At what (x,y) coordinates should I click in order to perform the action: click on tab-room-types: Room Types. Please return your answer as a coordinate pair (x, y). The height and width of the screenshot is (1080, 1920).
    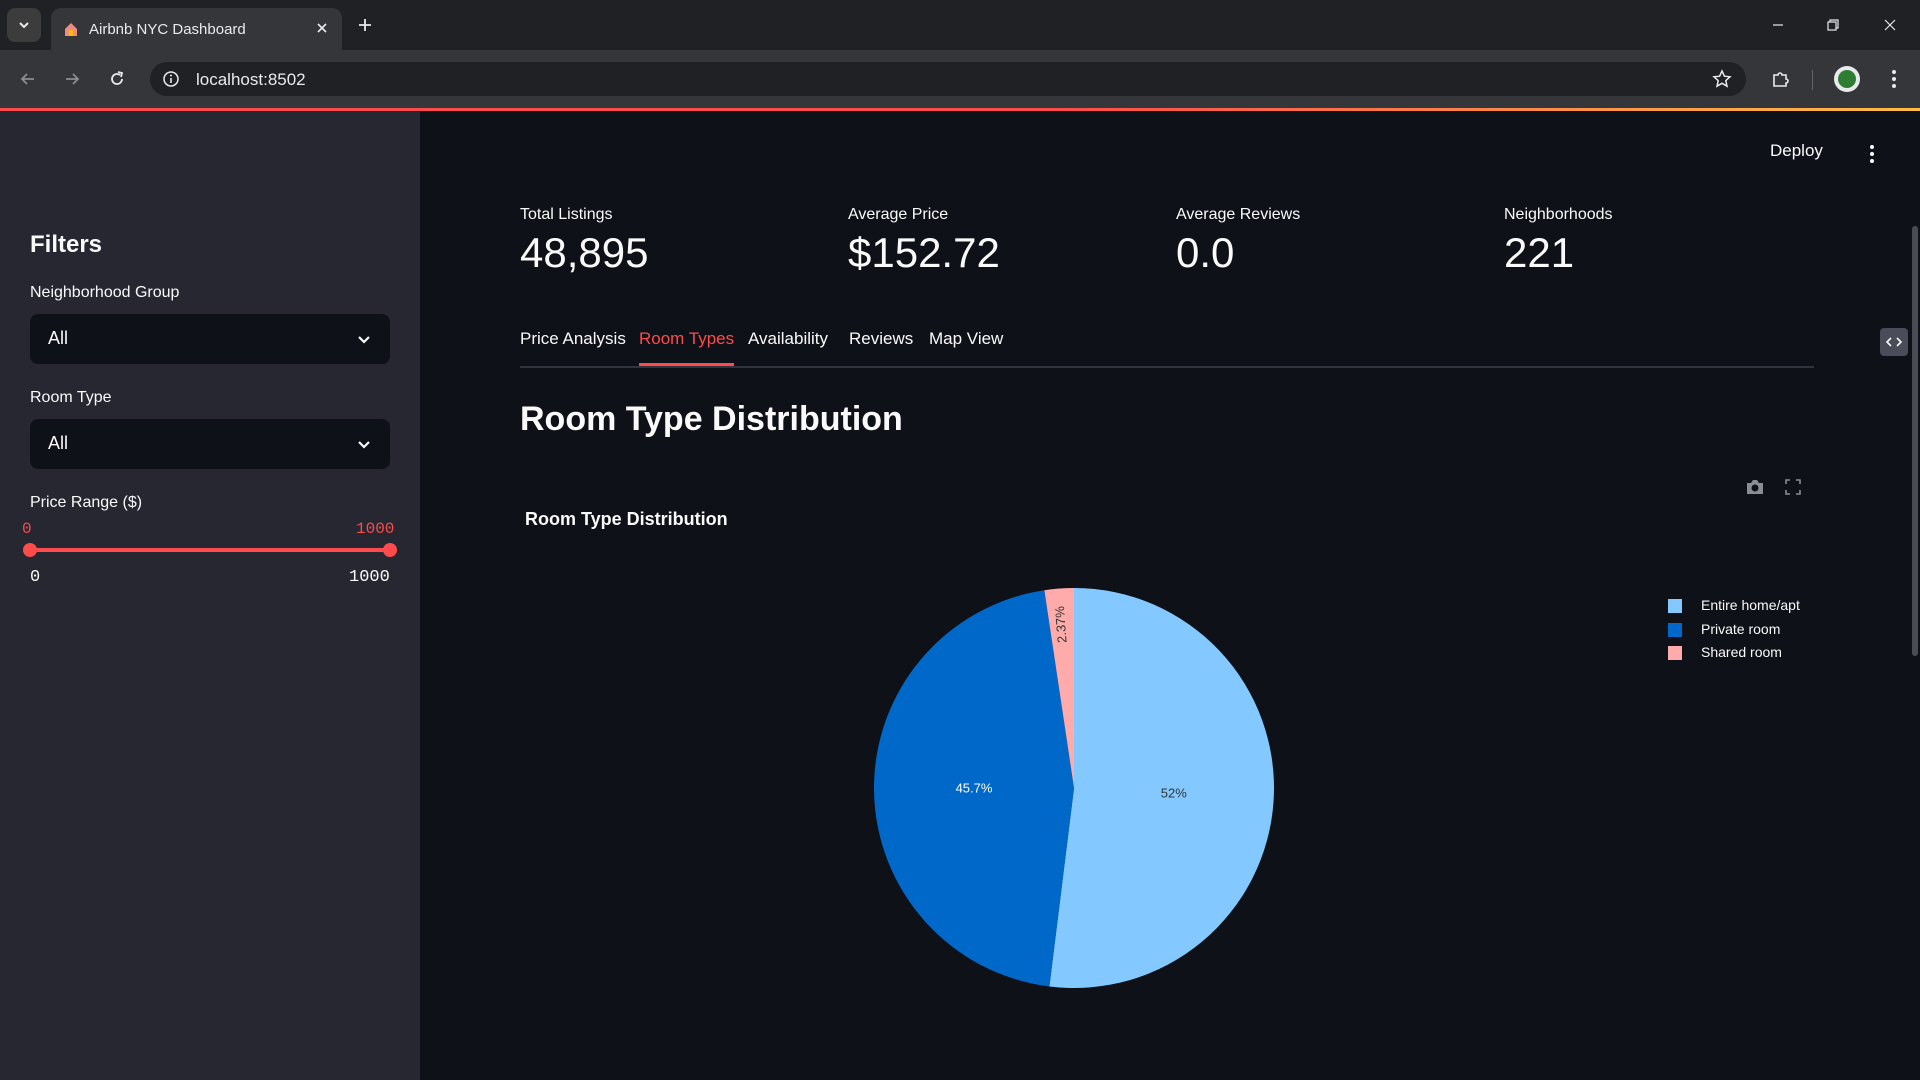
    Looking at the image, I should click on (687, 347).